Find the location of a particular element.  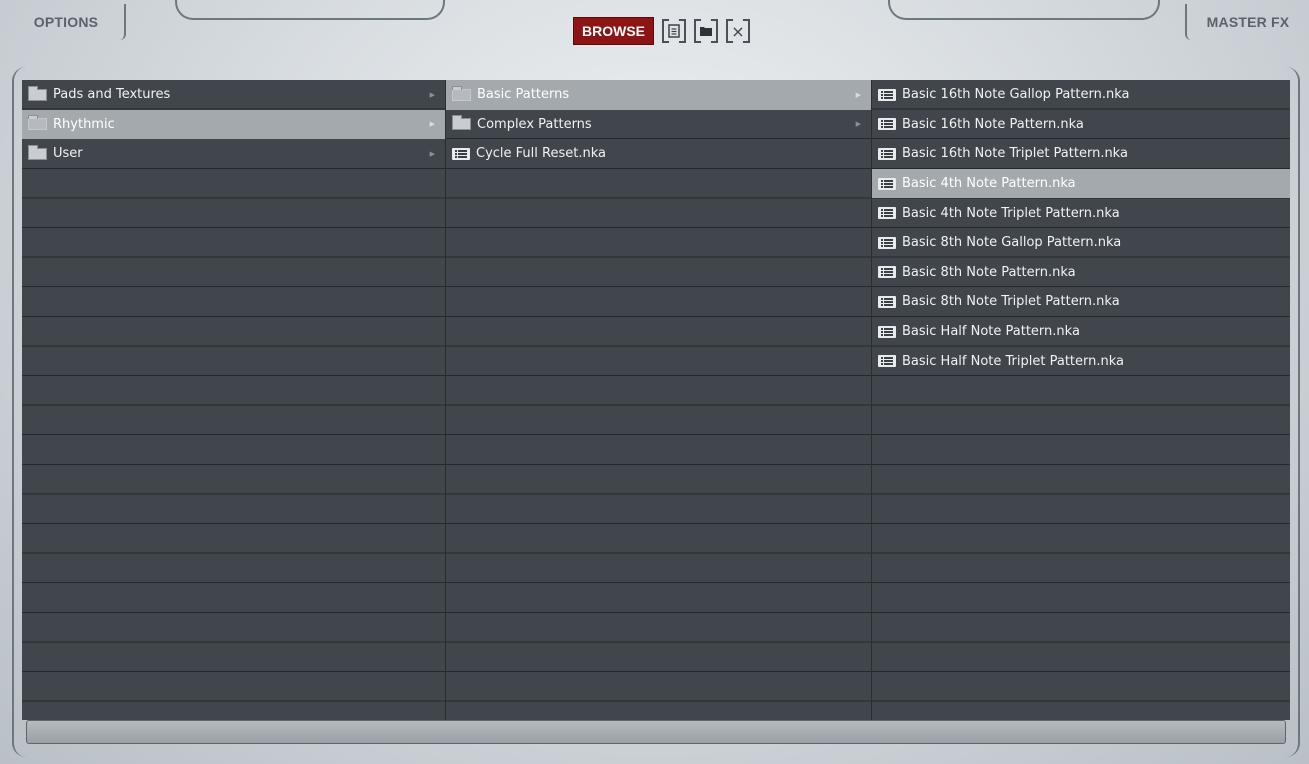

options-tab: OPTIONS is located at coordinates (67, 22).